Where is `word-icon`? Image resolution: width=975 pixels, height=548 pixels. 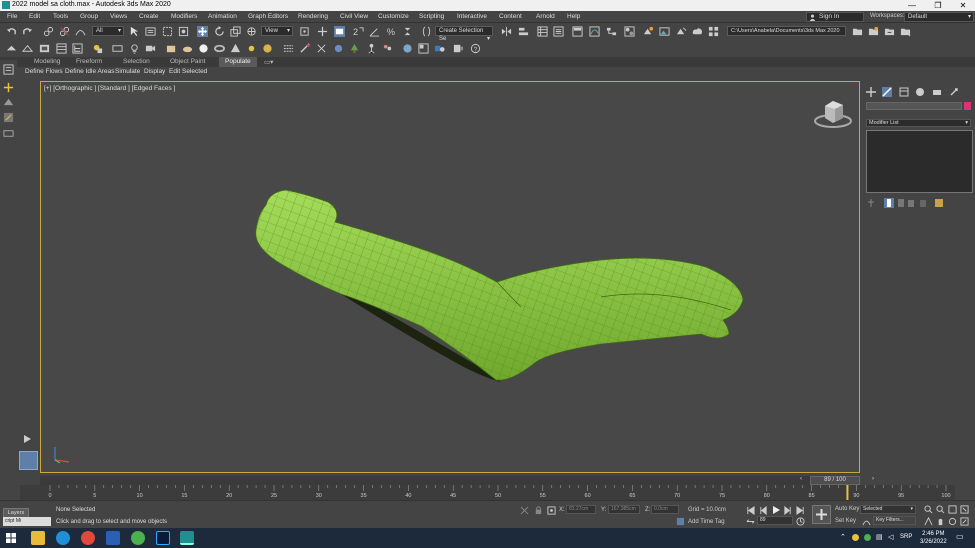
word-icon is located at coordinates (113, 538).